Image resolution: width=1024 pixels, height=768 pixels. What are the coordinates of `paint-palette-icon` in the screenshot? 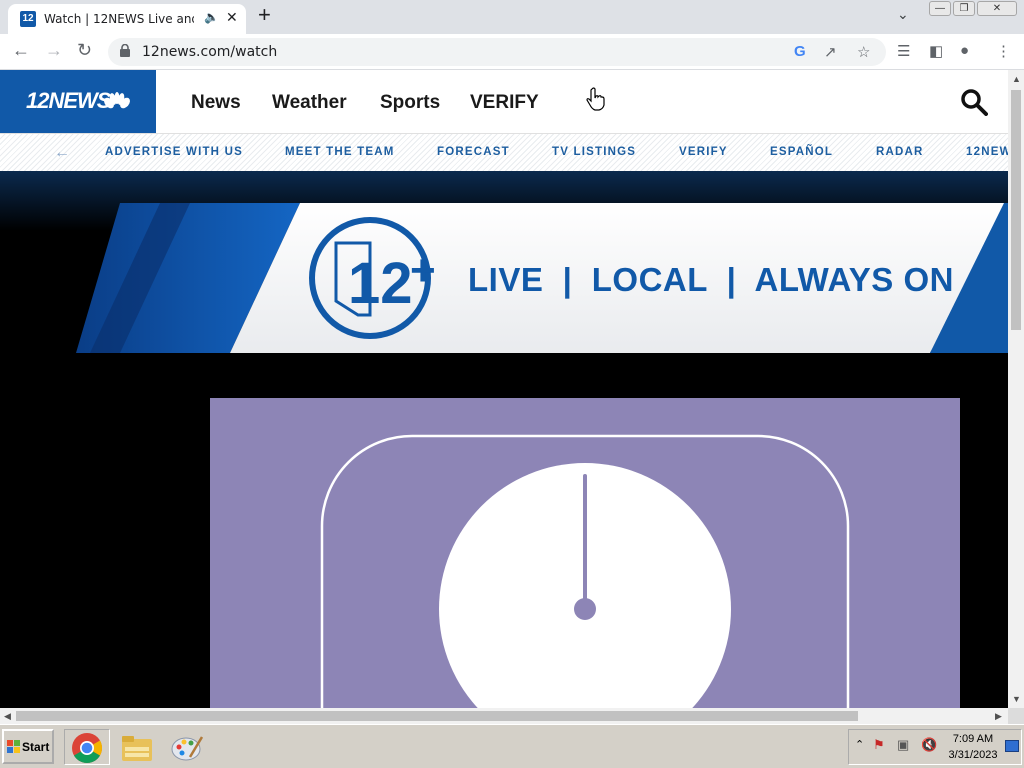 It's located at (187, 748).